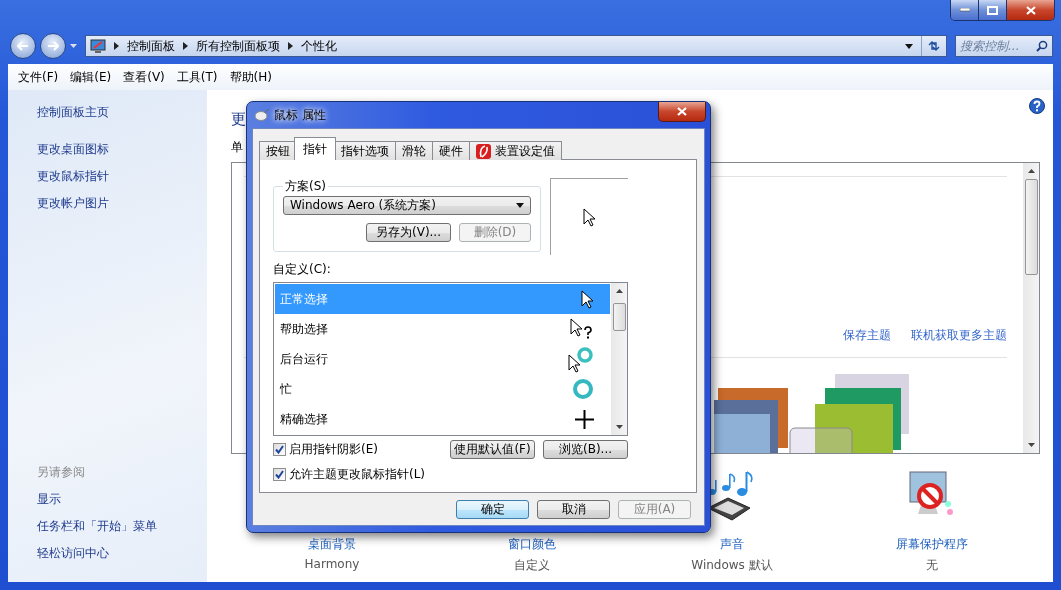 This screenshot has height=590, width=1061. I want to click on dialog-title: 鼠标 属性, so click(300, 115).